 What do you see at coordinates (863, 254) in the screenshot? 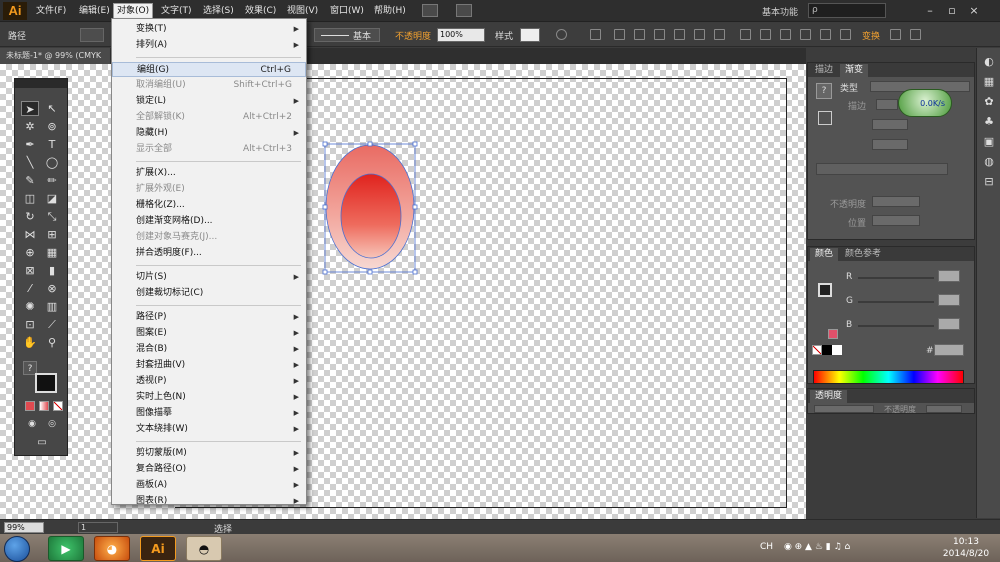
I see `tab-color-guide: 颜色参考` at bounding box center [863, 254].